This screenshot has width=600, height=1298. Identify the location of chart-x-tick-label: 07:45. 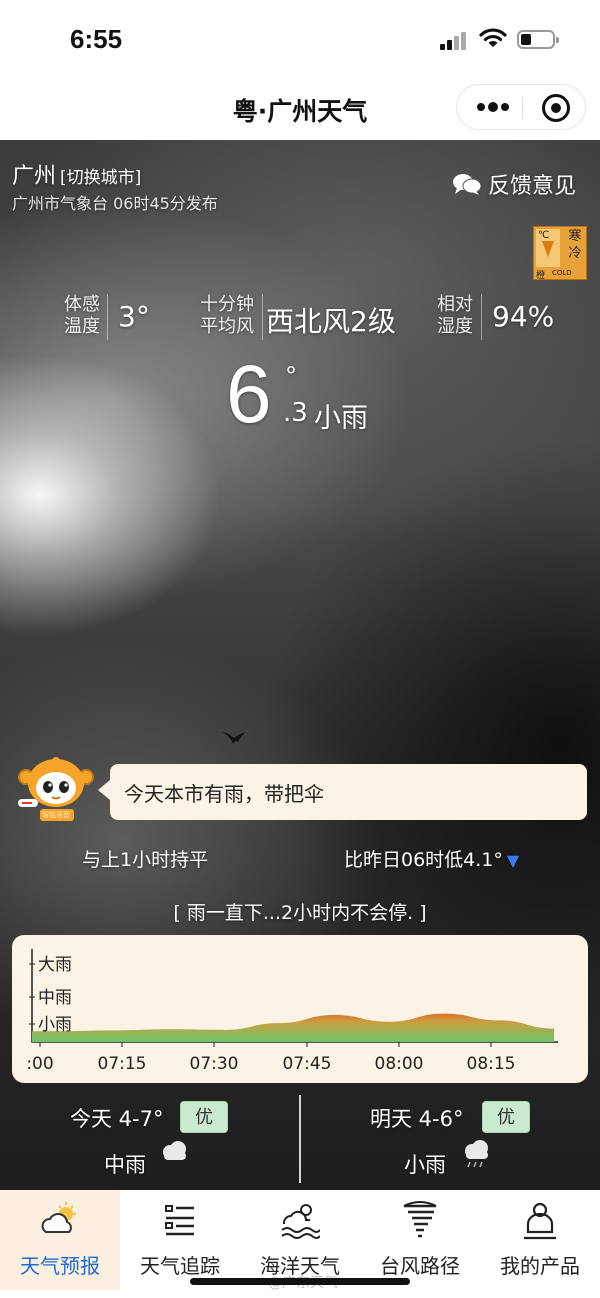
(307, 1064).